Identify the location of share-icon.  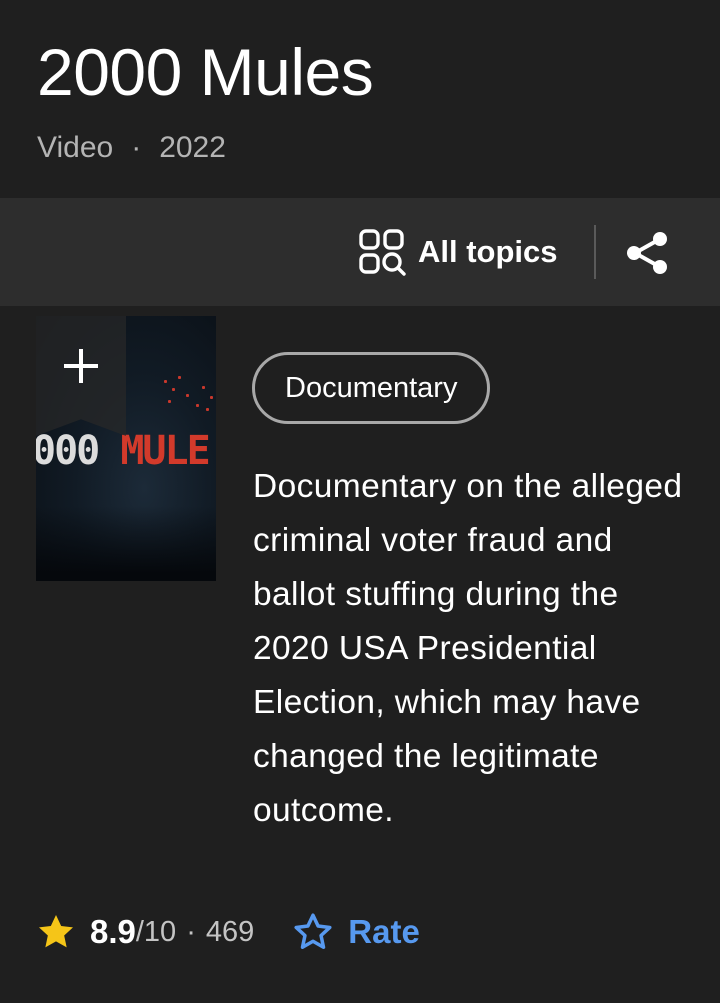
(647, 253).